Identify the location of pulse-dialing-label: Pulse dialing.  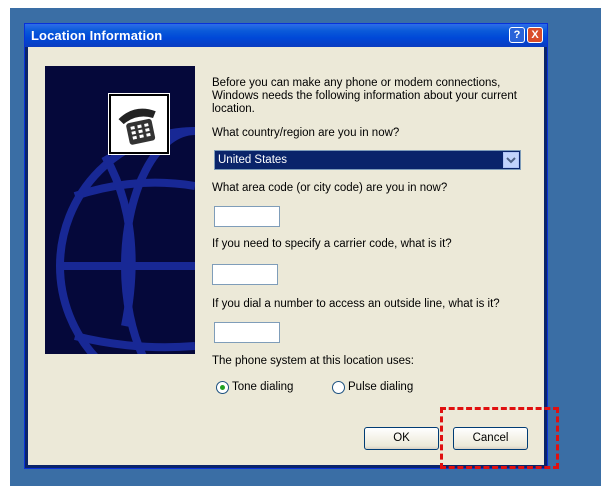
(380, 387).